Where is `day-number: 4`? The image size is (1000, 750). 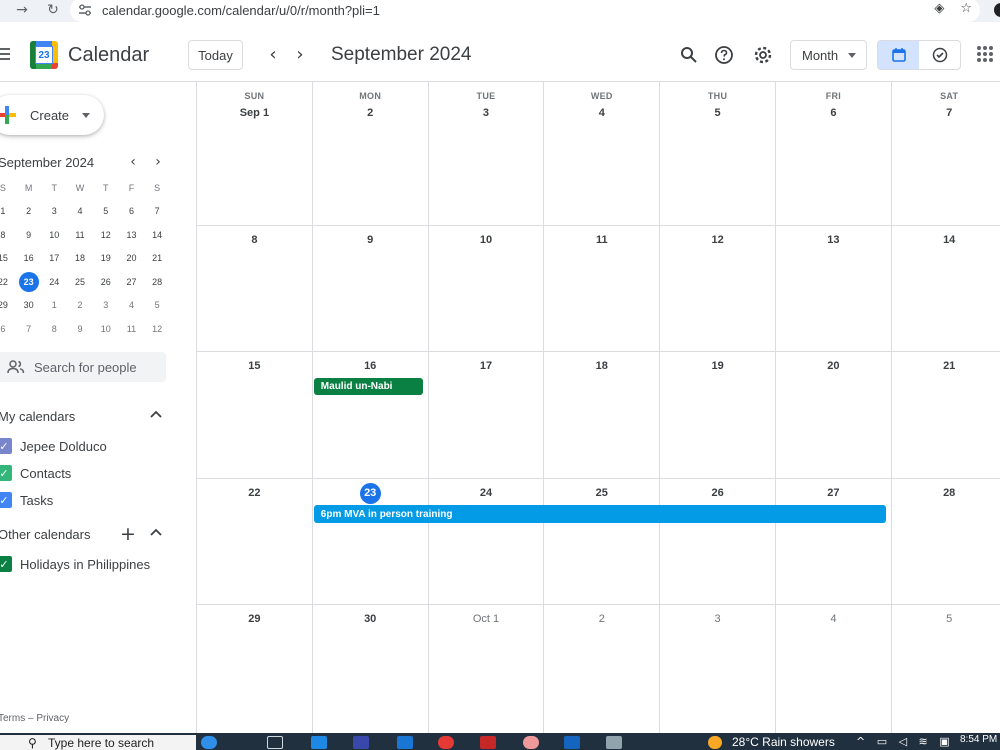 day-number: 4 is located at coordinates (833, 619).